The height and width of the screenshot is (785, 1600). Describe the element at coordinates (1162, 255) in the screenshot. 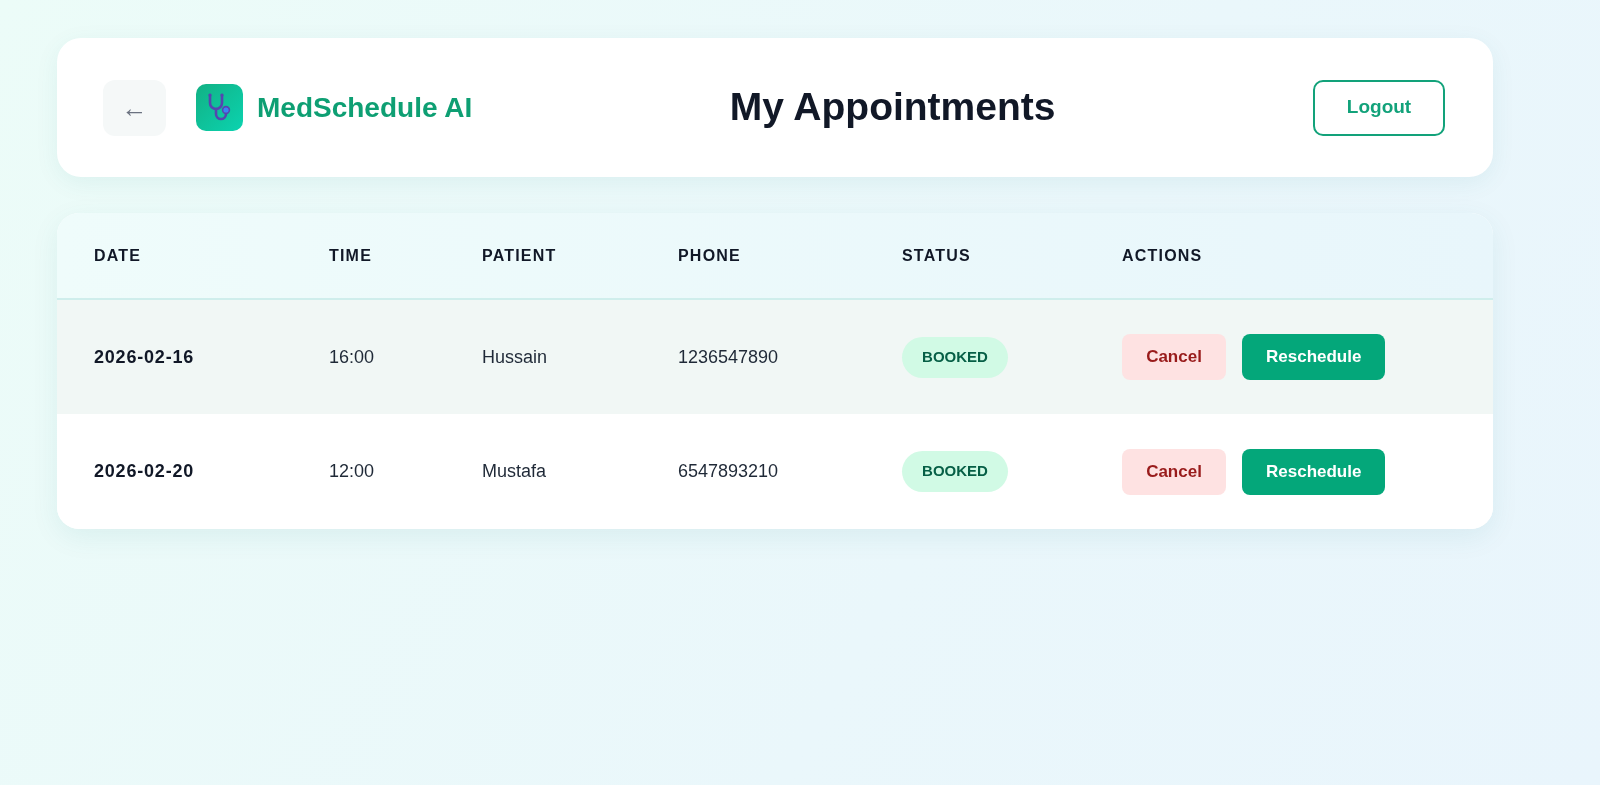

I see `column-header: ACTIONS` at that location.